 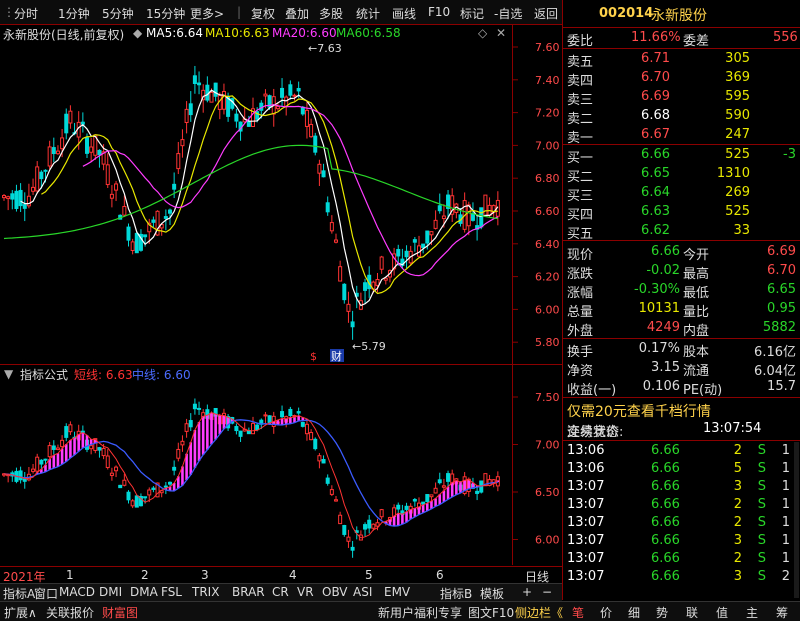 I want to click on quick-tab-lian: 联, so click(x=692, y=612).